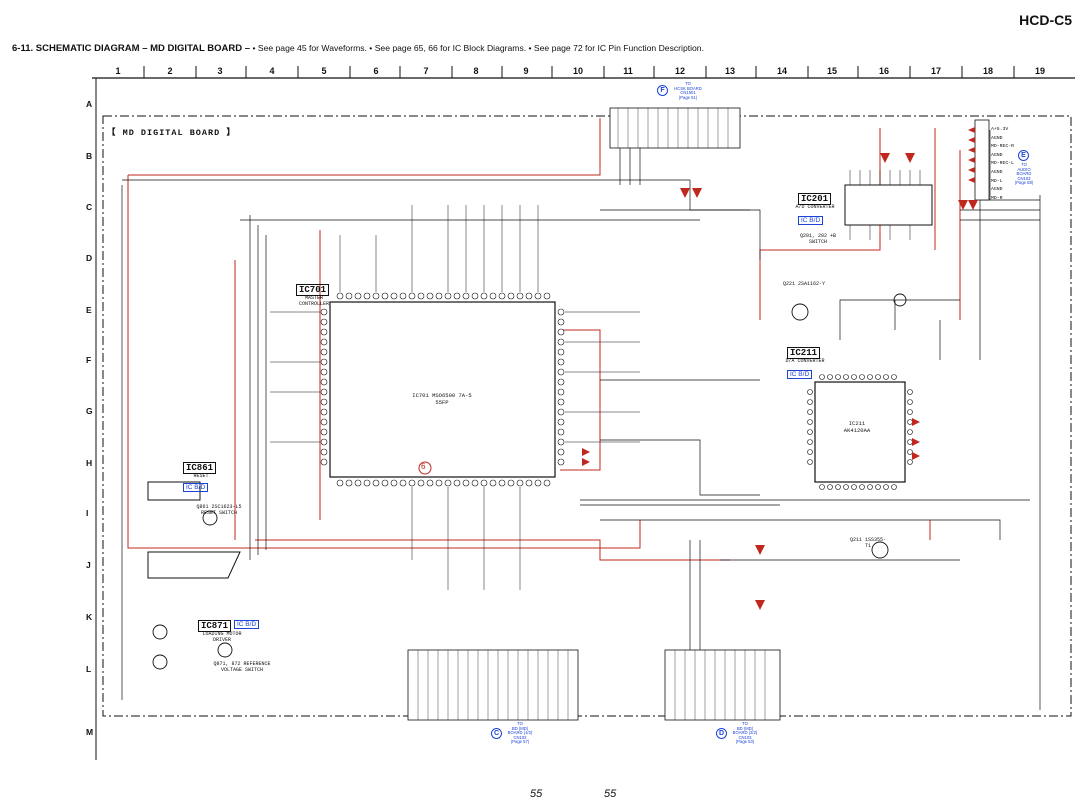 Image resolution: width=1080 pixels, height=811 pixels. What do you see at coordinates (662, 90) in the screenshot?
I see `connector-f-marker: F` at bounding box center [662, 90].